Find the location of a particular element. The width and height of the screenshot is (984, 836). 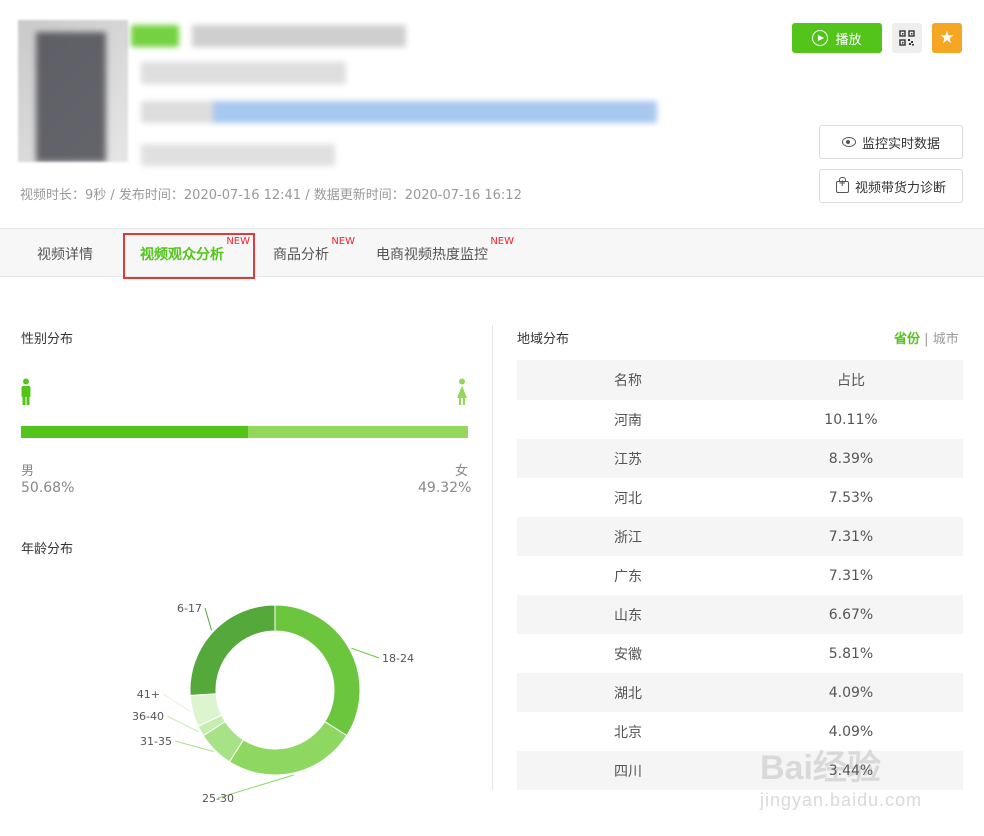

eye-icon is located at coordinates (848, 142).